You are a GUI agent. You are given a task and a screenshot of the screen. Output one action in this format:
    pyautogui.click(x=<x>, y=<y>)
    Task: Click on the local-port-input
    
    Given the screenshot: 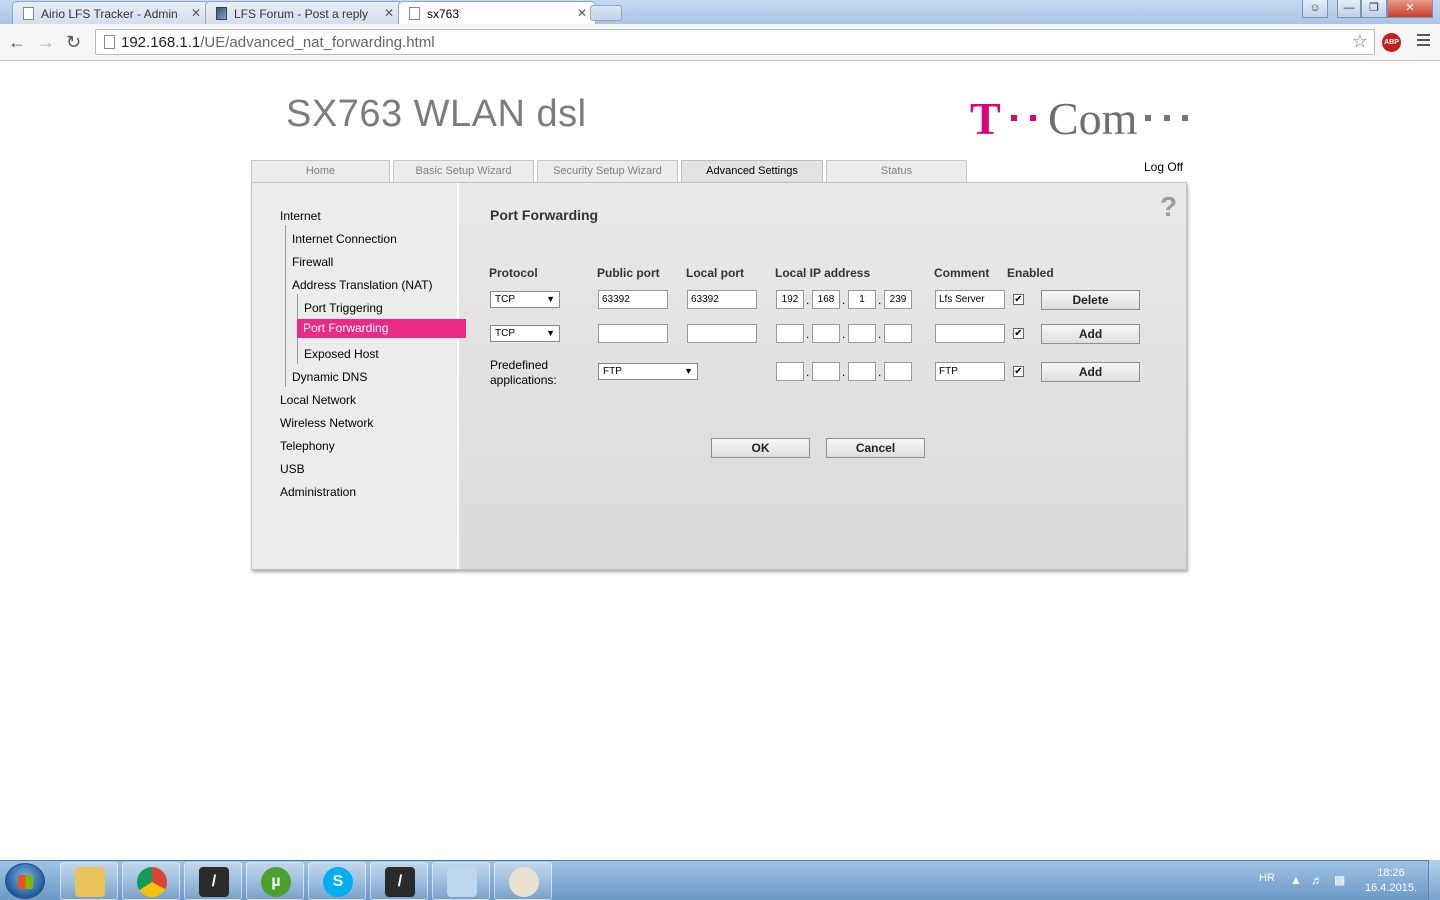 What is the action you would take?
    pyautogui.click(x=722, y=333)
    